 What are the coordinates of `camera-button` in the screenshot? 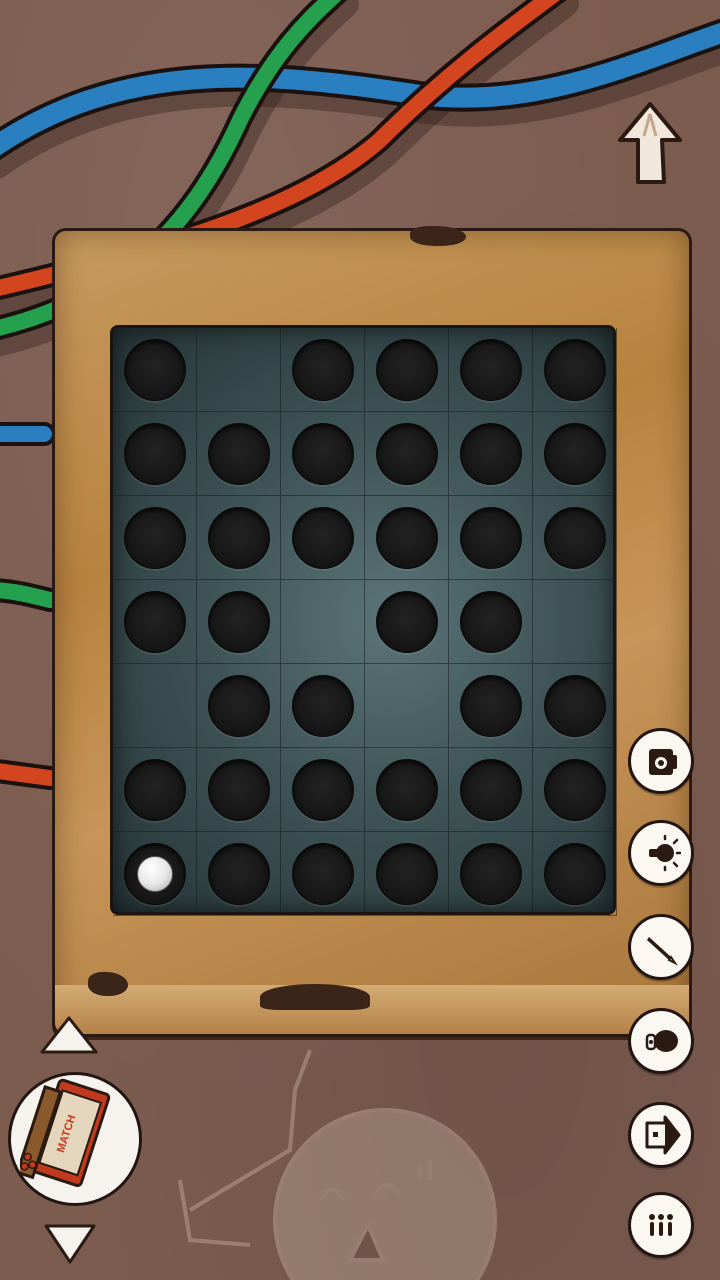 It's located at (661, 761).